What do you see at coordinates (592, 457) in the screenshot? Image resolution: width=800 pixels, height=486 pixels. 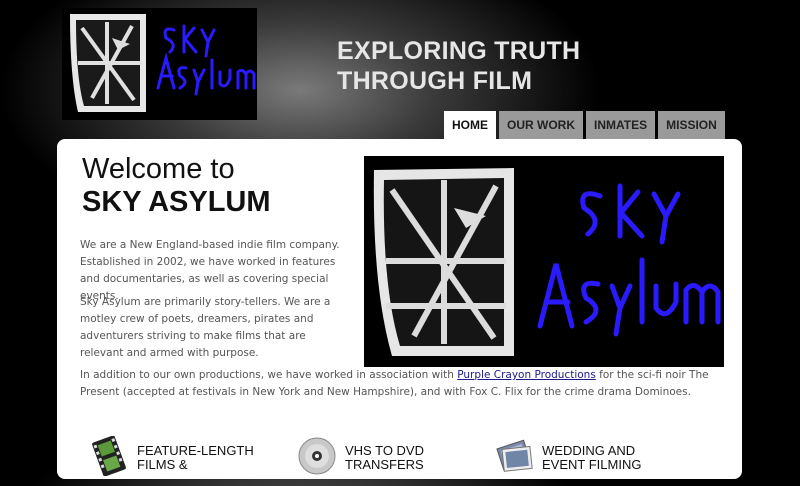 I see `service-label: WEDDING AND EVENT FILMING` at bounding box center [592, 457].